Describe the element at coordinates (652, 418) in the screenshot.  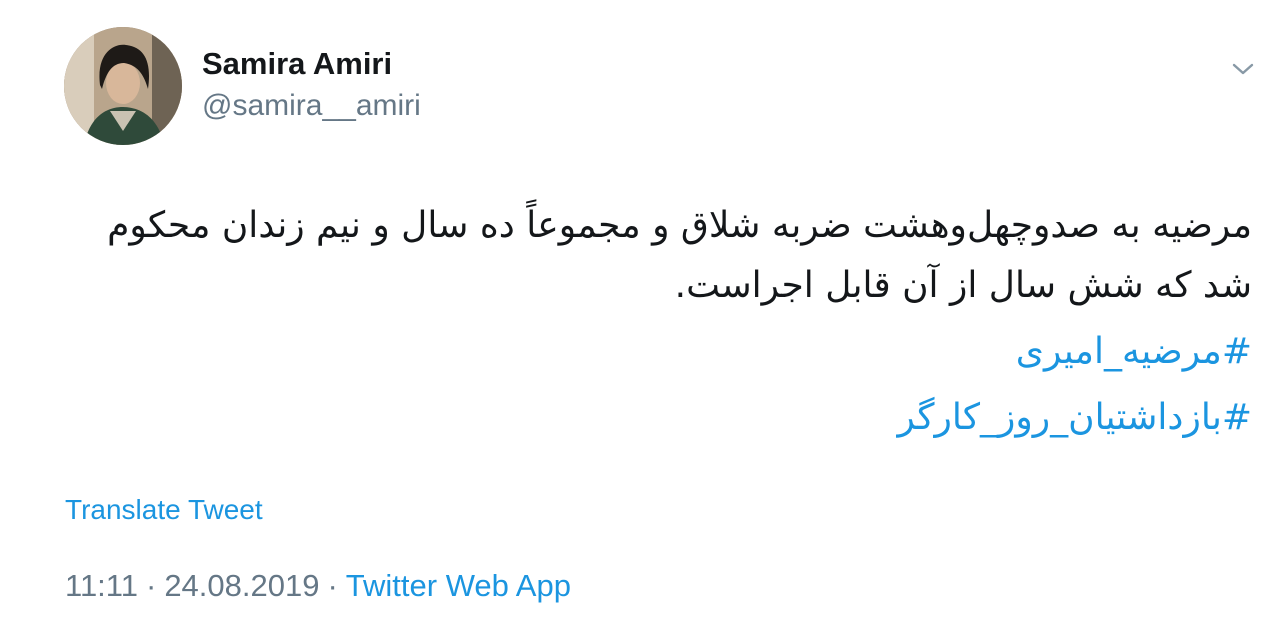
I see `hashtag-link: #بازداشتیان_روز_کارگر` at that location.